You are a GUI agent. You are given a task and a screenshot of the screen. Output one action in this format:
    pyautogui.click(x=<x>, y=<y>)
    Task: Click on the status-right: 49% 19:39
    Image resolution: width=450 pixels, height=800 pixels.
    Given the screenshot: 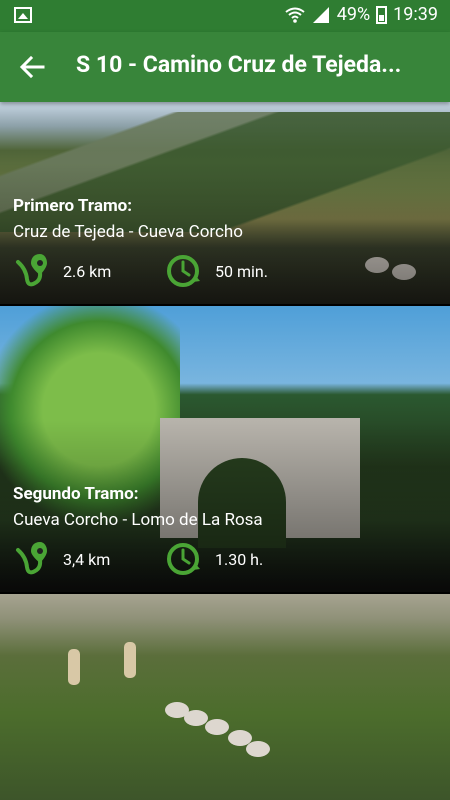 What is the action you would take?
    pyautogui.click(x=361, y=14)
    